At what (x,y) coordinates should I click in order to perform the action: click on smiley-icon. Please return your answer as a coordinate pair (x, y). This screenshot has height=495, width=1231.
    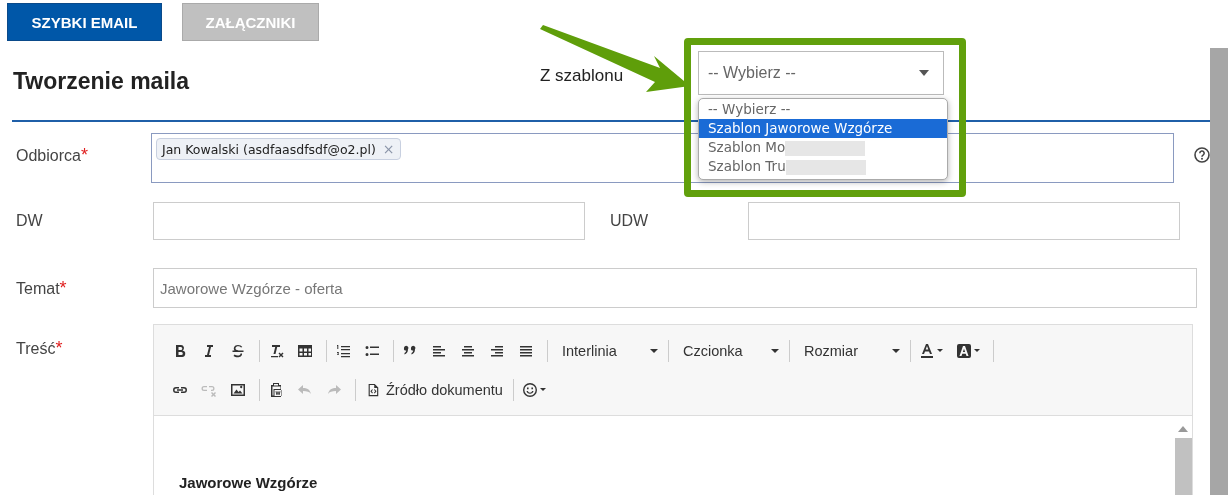
    Looking at the image, I should click on (529, 389).